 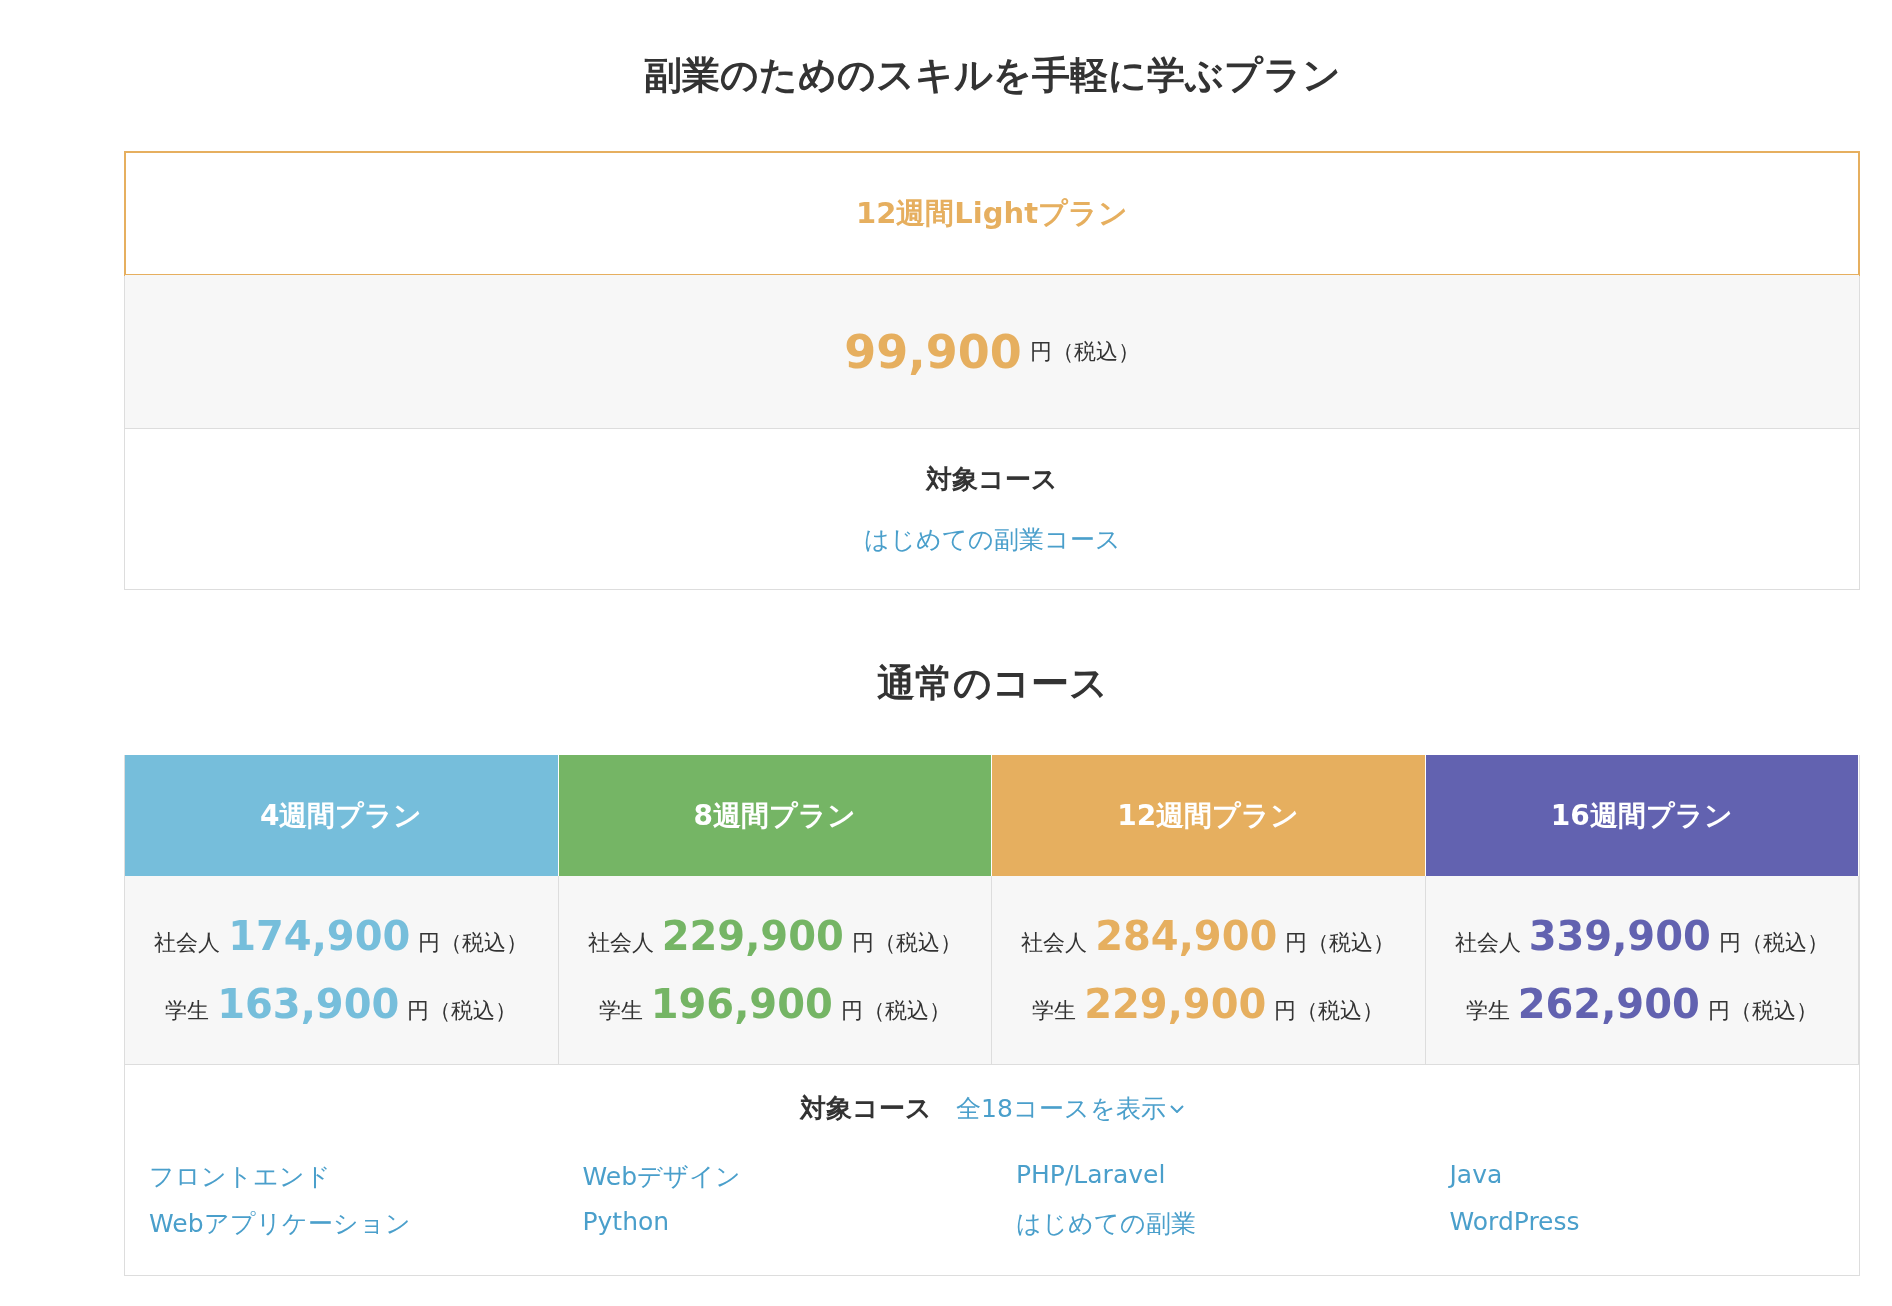 What do you see at coordinates (775, 815) in the screenshot?
I see `plan-header: 8週間プラン` at bounding box center [775, 815].